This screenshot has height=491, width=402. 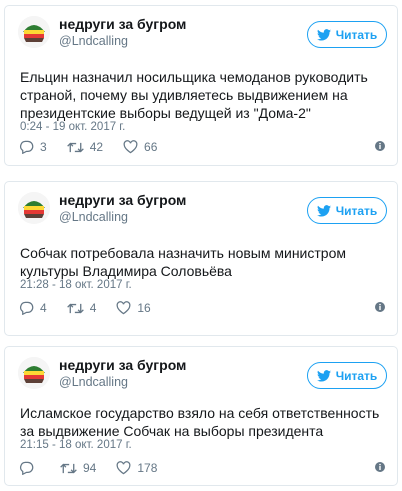 I want to click on reply-button: 3, so click(x=33, y=147).